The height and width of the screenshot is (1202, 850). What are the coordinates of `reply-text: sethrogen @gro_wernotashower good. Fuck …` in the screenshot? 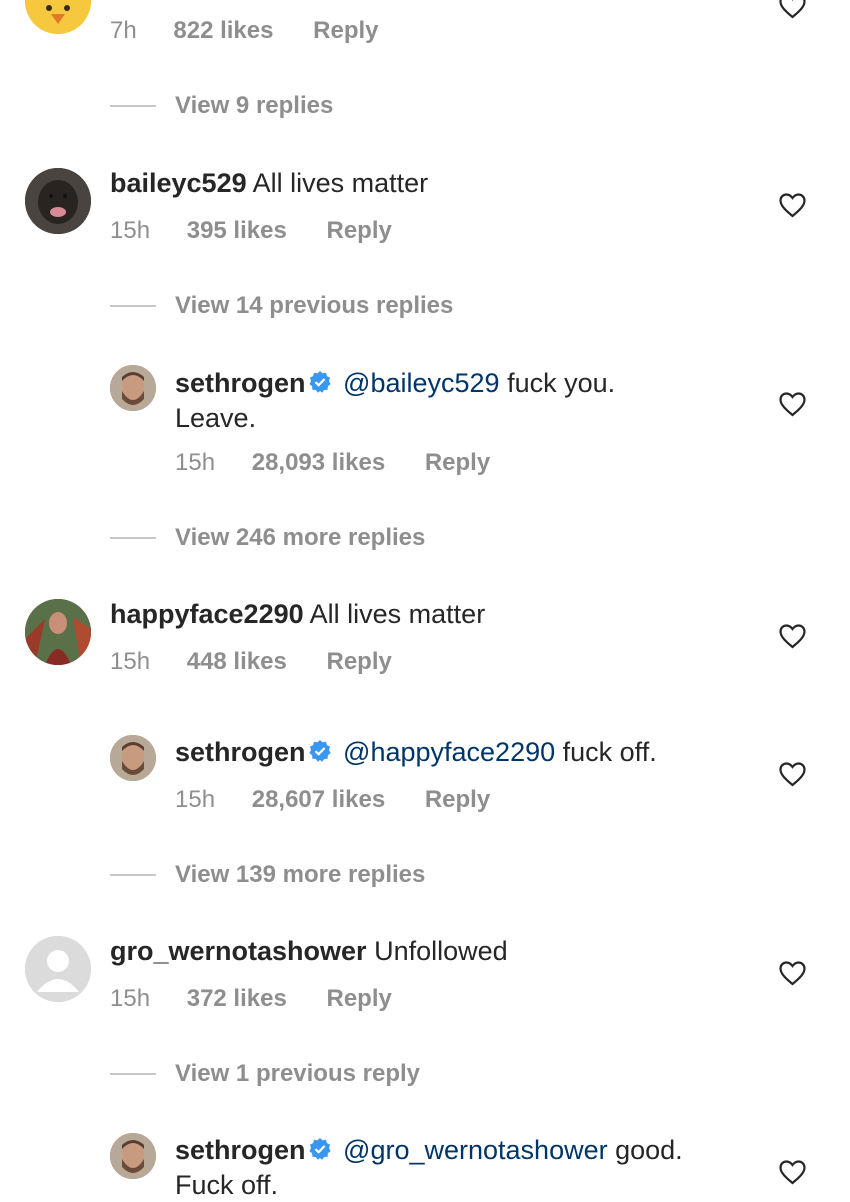 It's located at (465, 1168).